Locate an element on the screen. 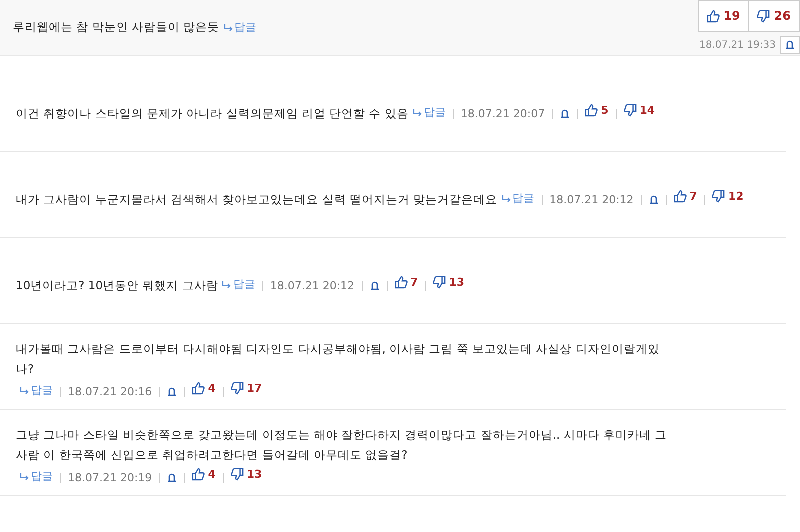  comment-date: 18.07.21 20:16 is located at coordinates (110, 391).